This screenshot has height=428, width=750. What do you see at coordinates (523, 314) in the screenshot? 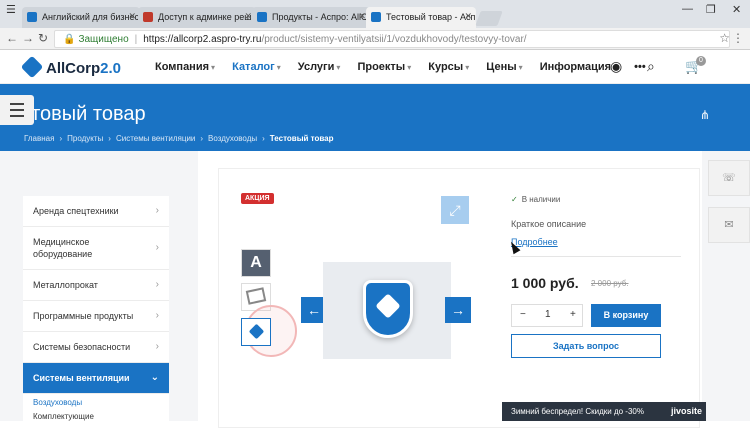
I see `quantity-minus-button: −` at bounding box center [523, 314].